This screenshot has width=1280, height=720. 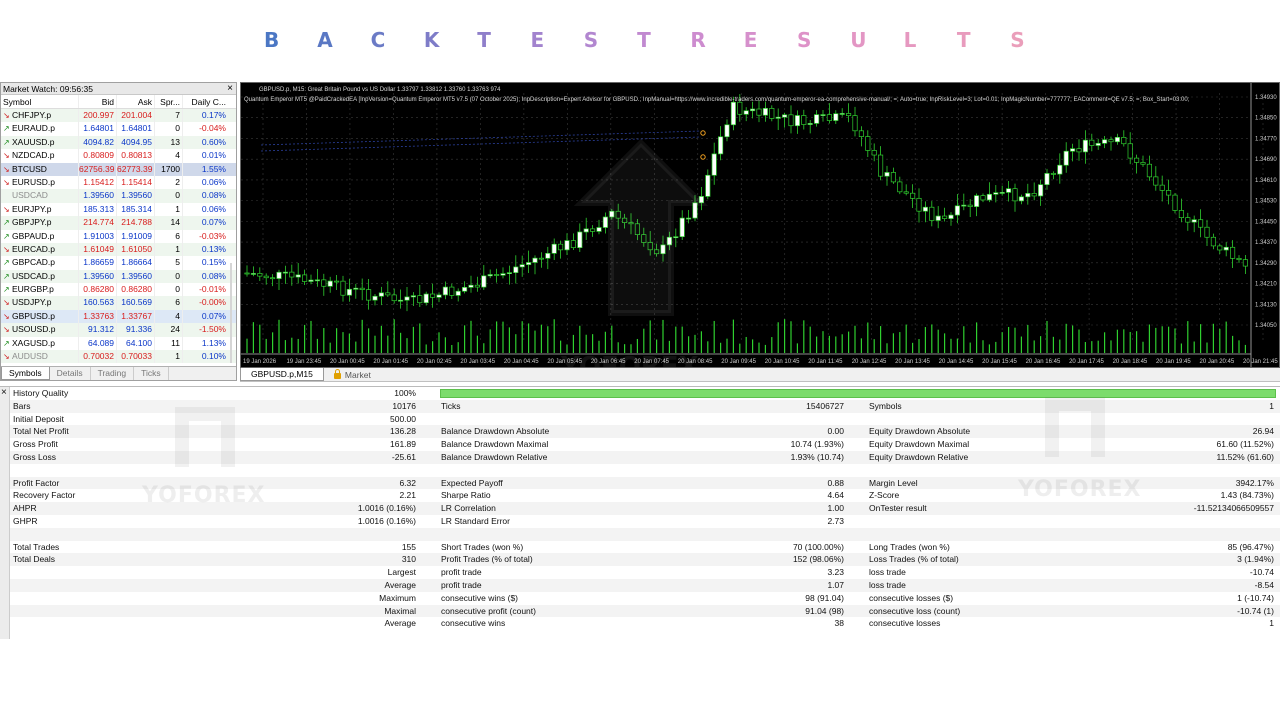 I want to click on market-watch-row: ↗ EURGBP.p 0.86280 0.86280 0 -0.01%, so click(x=118, y=290).